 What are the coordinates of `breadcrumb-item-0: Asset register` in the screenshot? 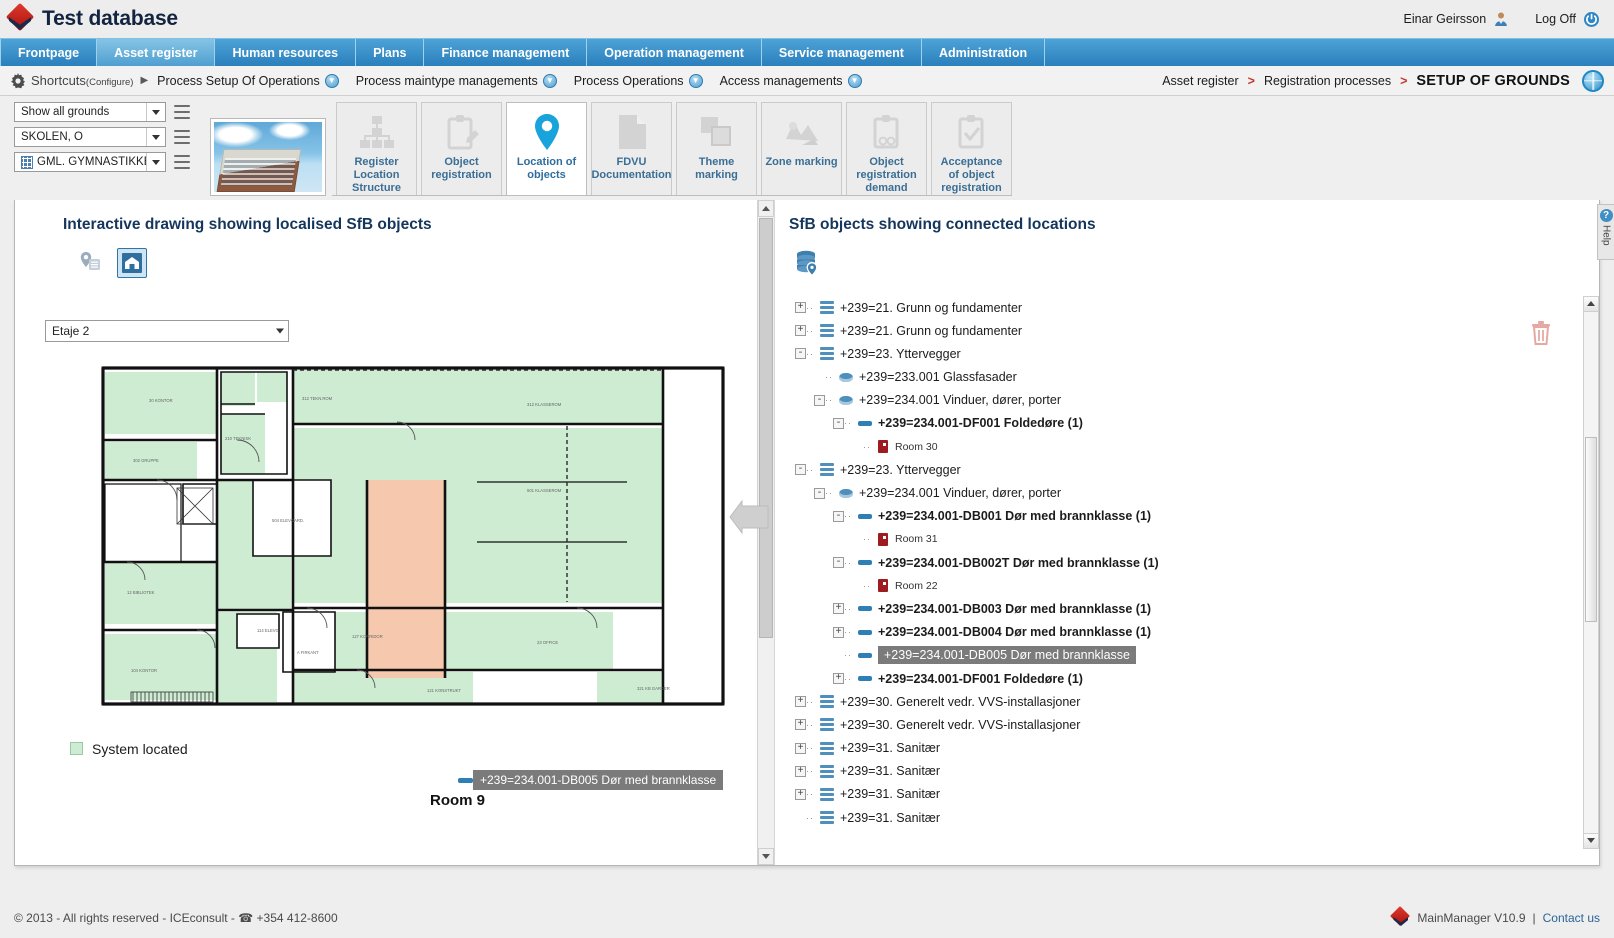 It's located at (1200, 81).